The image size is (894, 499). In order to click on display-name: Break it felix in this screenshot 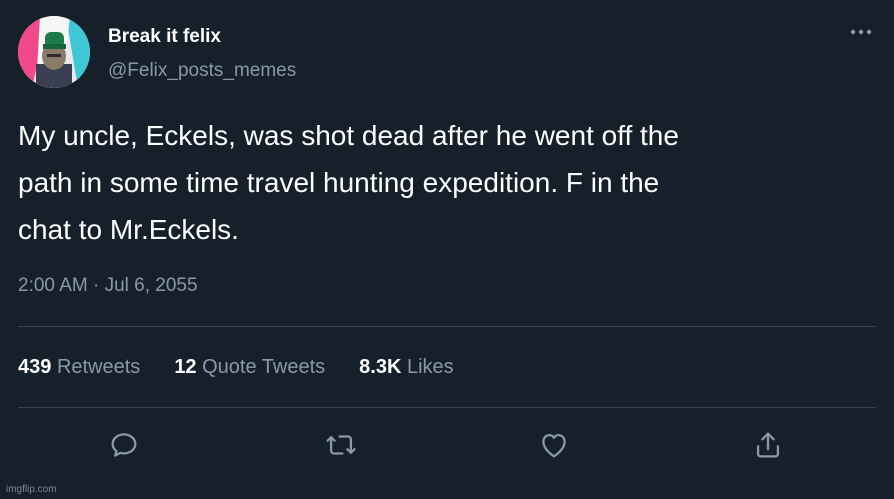, I will do `click(164, 37)`.